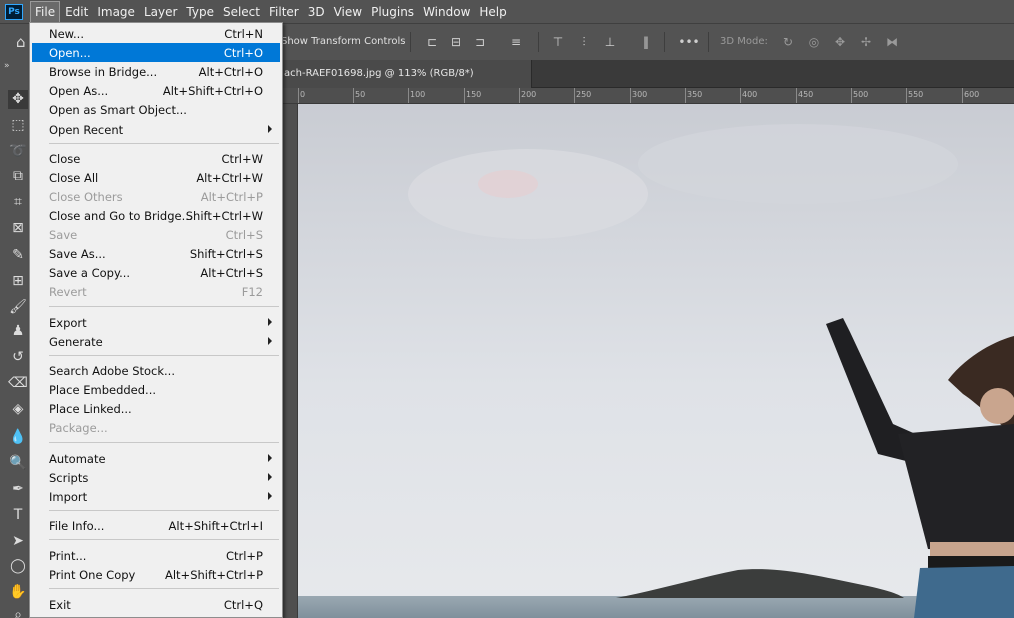 Image resolution: width=1014 pixels, height=618 pixels. I want to click on eyedropper-tool-icon: ✎, so click(18, 255).